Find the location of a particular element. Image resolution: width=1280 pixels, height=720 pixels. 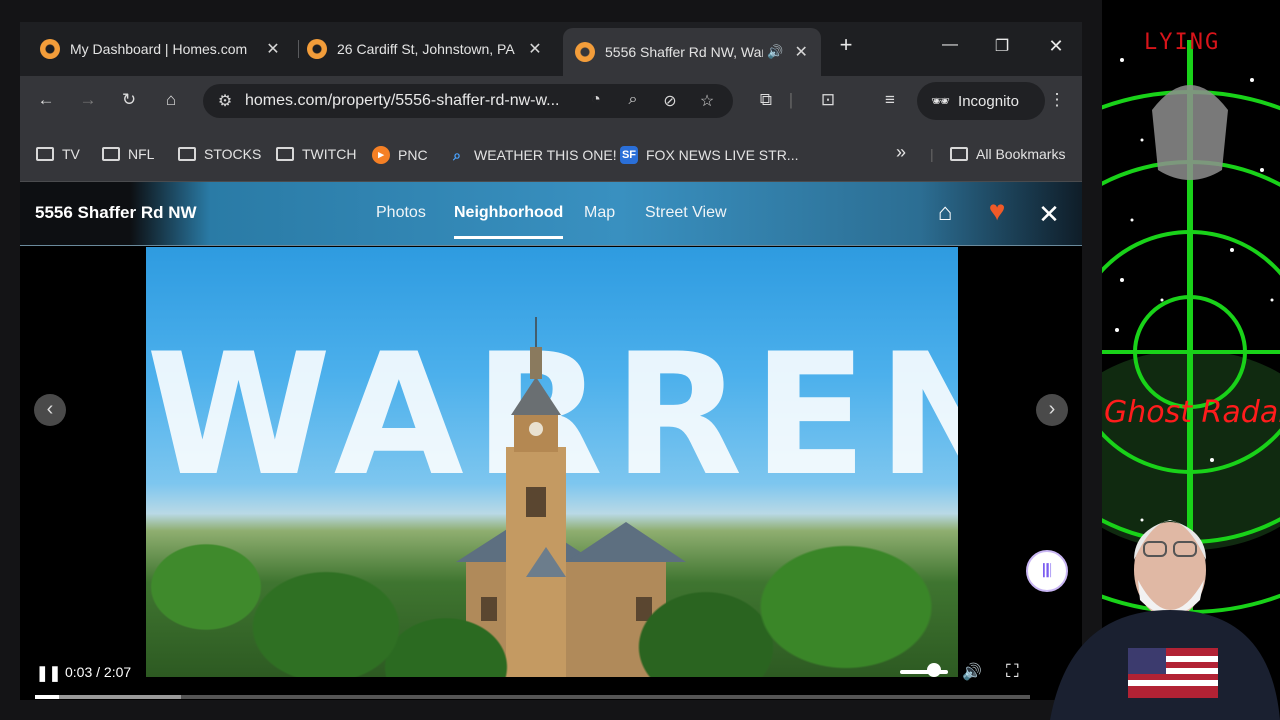

video-progress-bar is located at coordinates (532, 697).